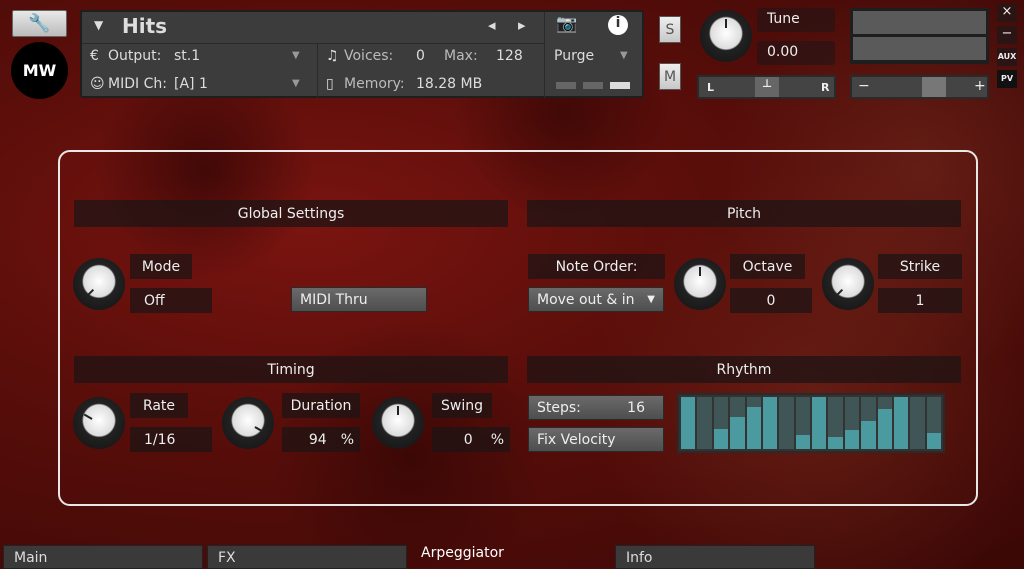 The image size is (1024, 569). I want to click on midi-icon: ☺, so click(97, 84).